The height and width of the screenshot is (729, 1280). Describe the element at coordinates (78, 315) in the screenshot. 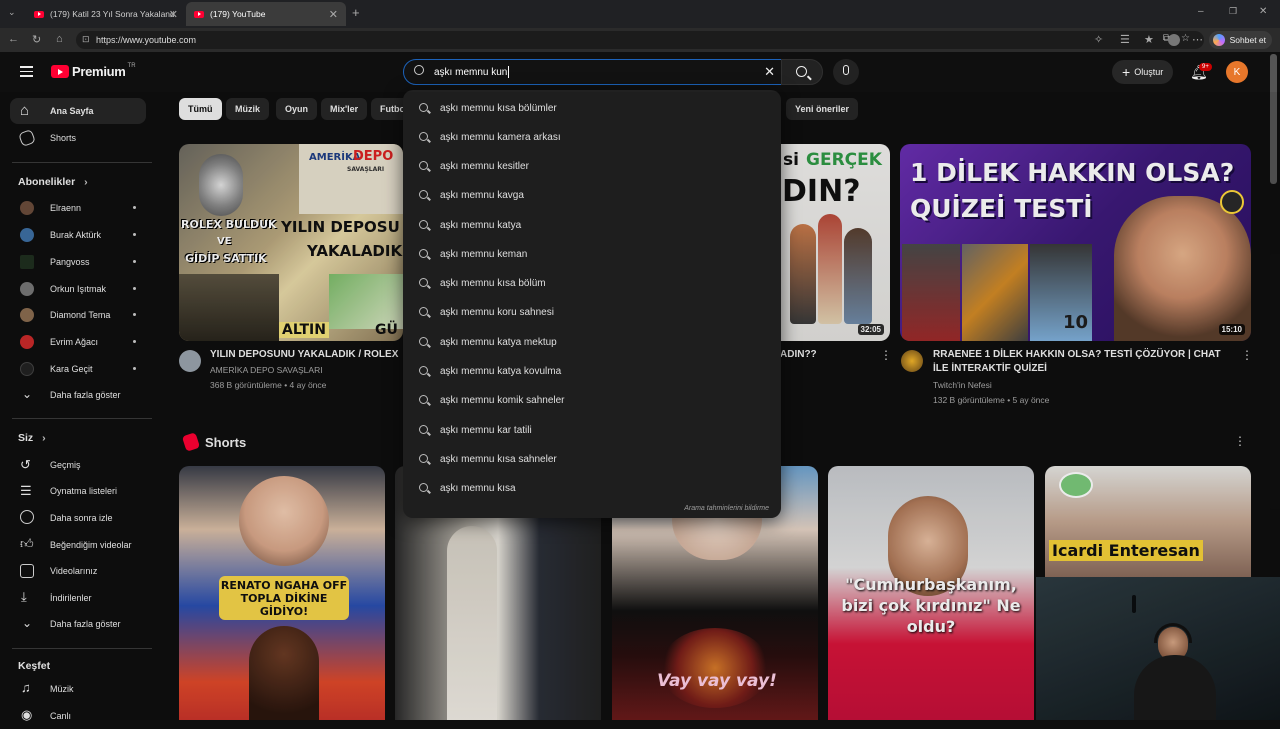

I see `sidebar-sub-diamond: Diamond Tema` at that location.